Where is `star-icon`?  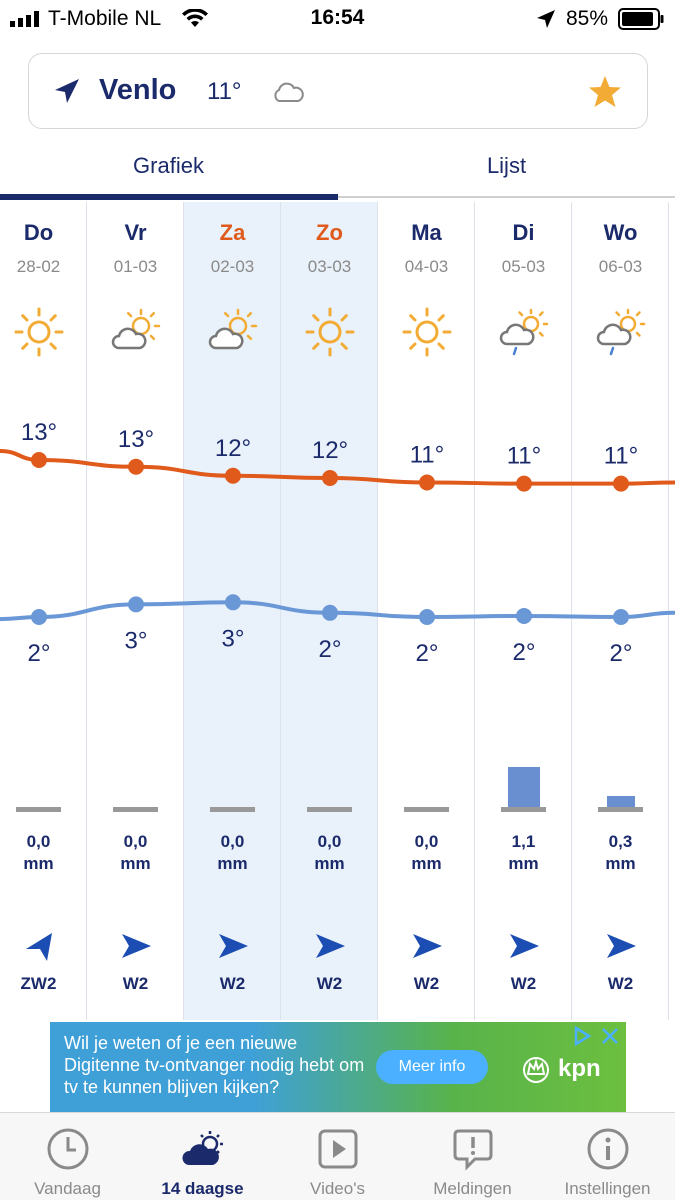 star-icon is located at coordinates (605, 92).